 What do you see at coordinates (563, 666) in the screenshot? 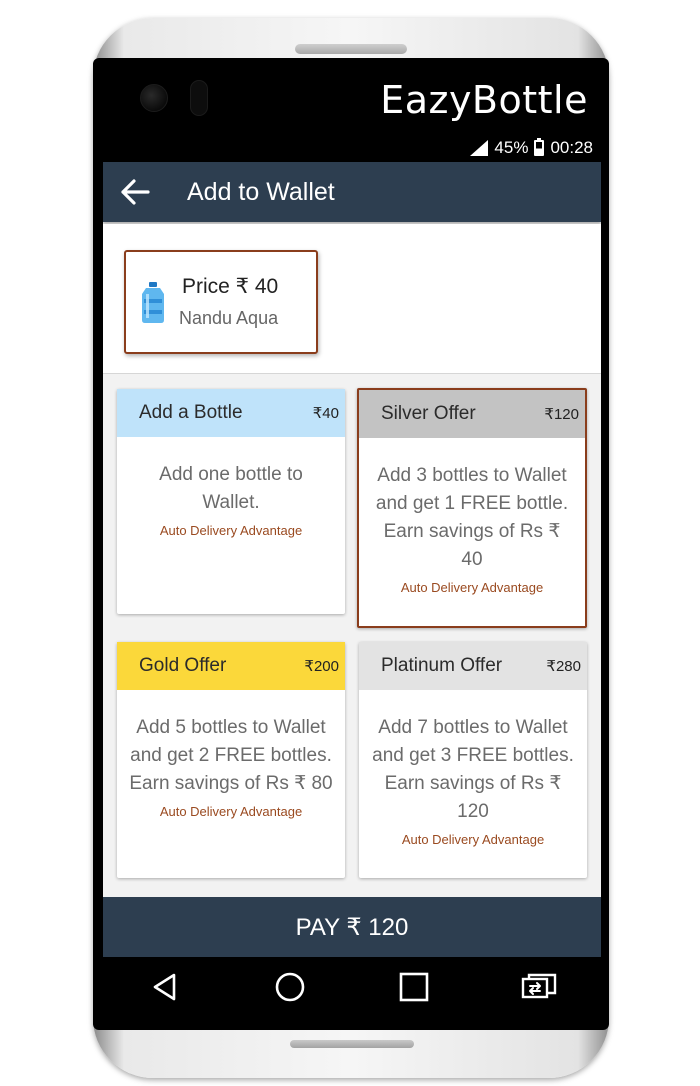
I see `offer-price: ₹280` at bounding box center [563, 666].